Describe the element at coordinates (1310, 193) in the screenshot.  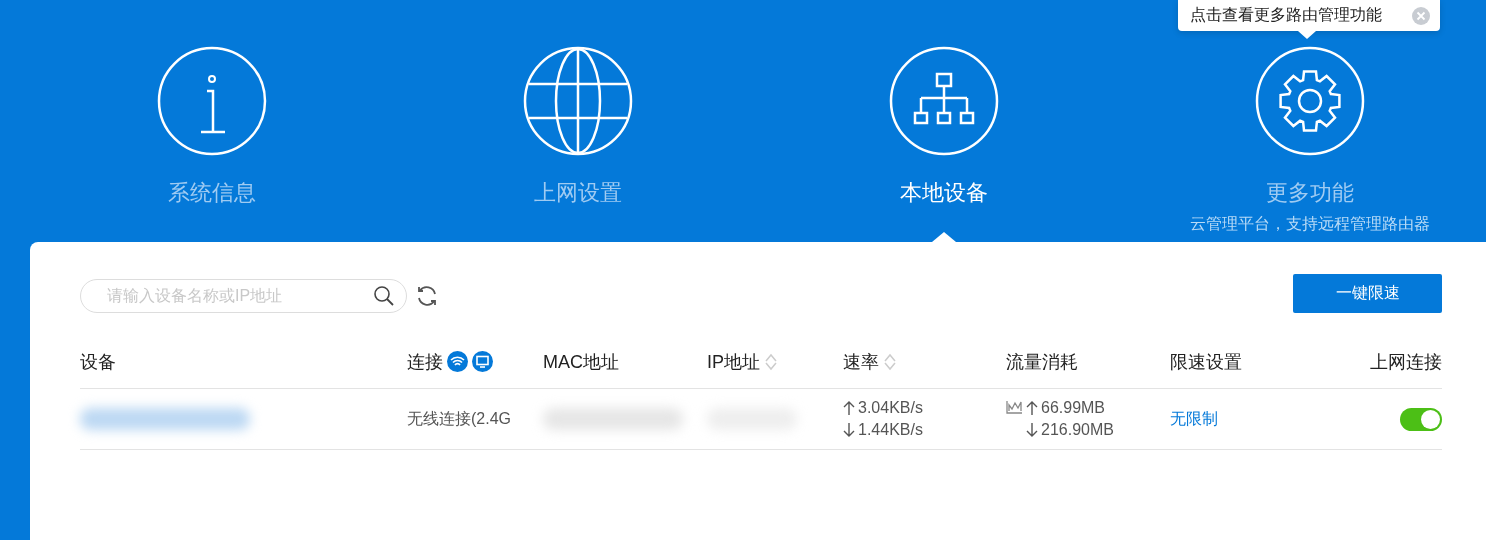
I see `nav-label: 更多功能` at that location.